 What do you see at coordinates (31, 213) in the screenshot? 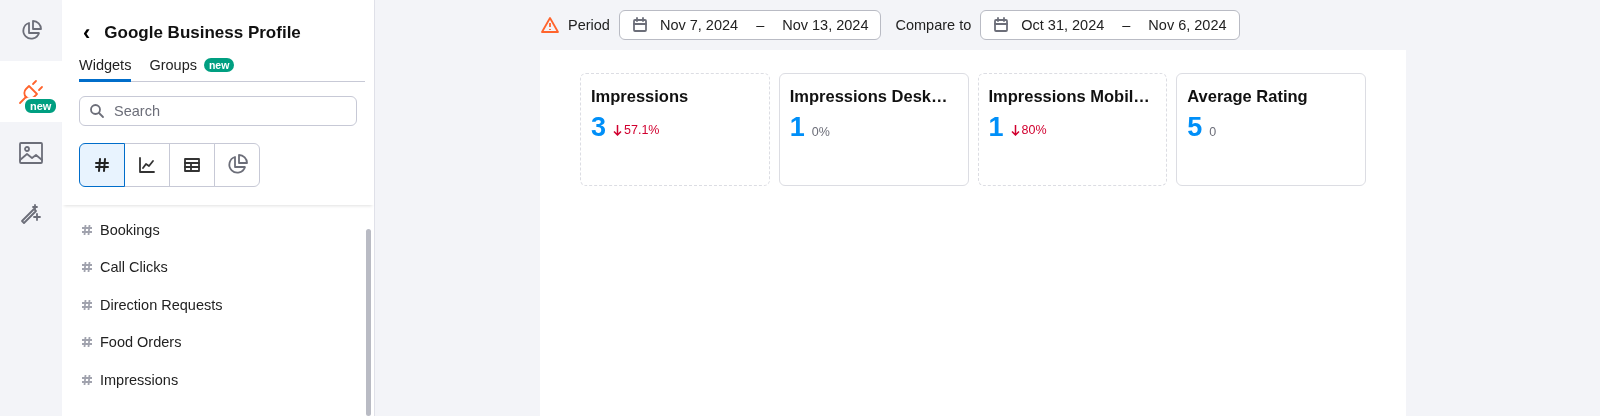
I see `magic-wand-icon` at bounding box center [31, 213].